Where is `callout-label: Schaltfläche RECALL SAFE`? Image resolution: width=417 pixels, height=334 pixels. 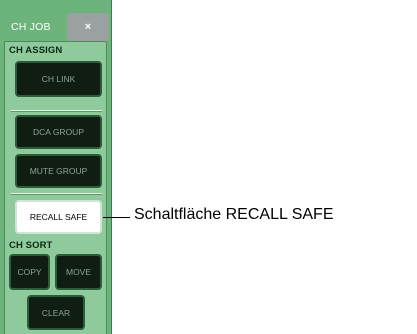 callout-label: Schaltfläche RECALL SAFE is located at coordinates (234, 214).